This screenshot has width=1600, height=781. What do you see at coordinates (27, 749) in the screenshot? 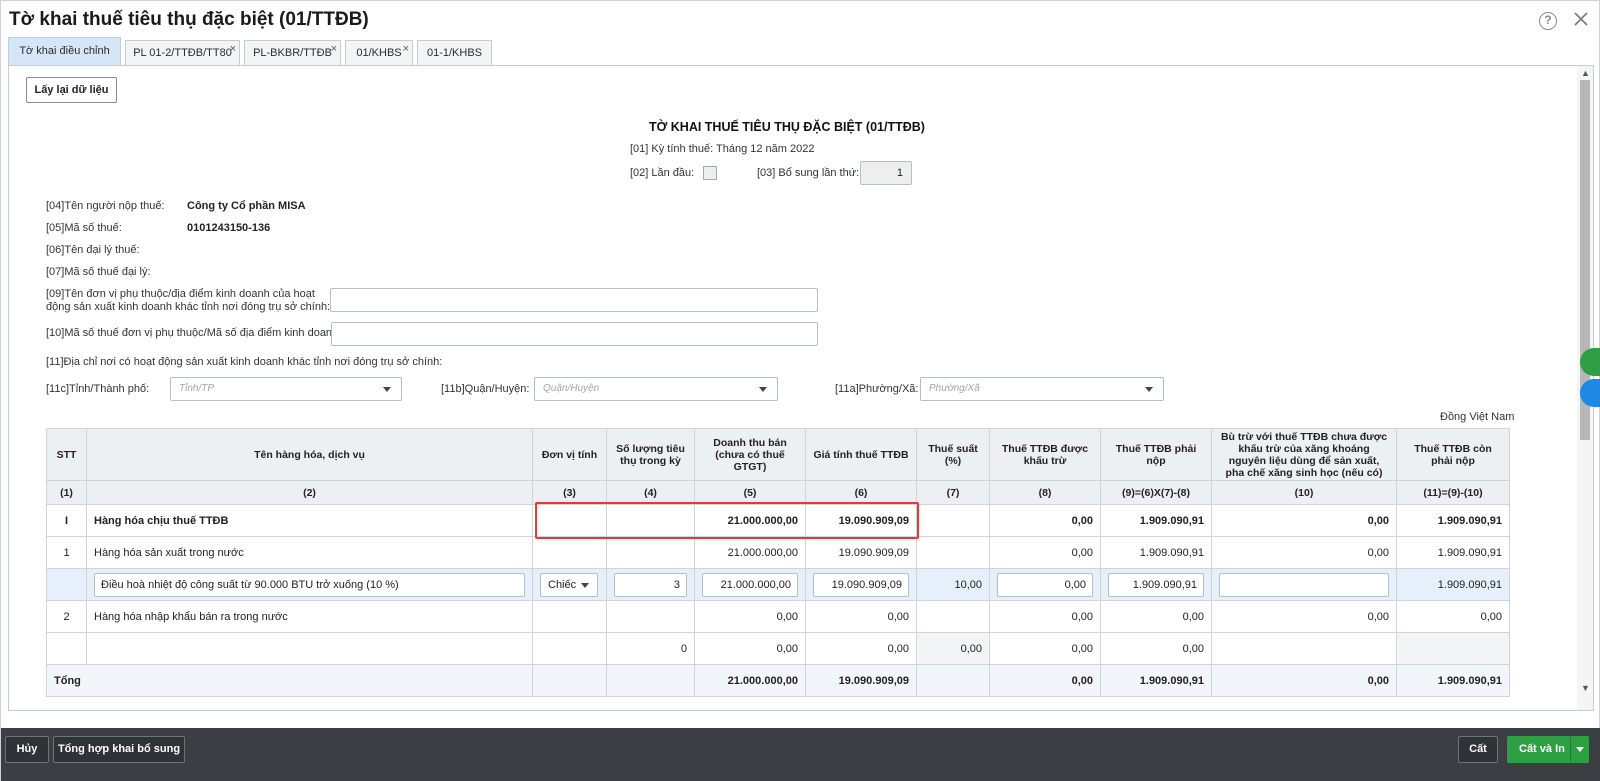
I see `cancel-button: Hủy` at bounding box center [27, 749].